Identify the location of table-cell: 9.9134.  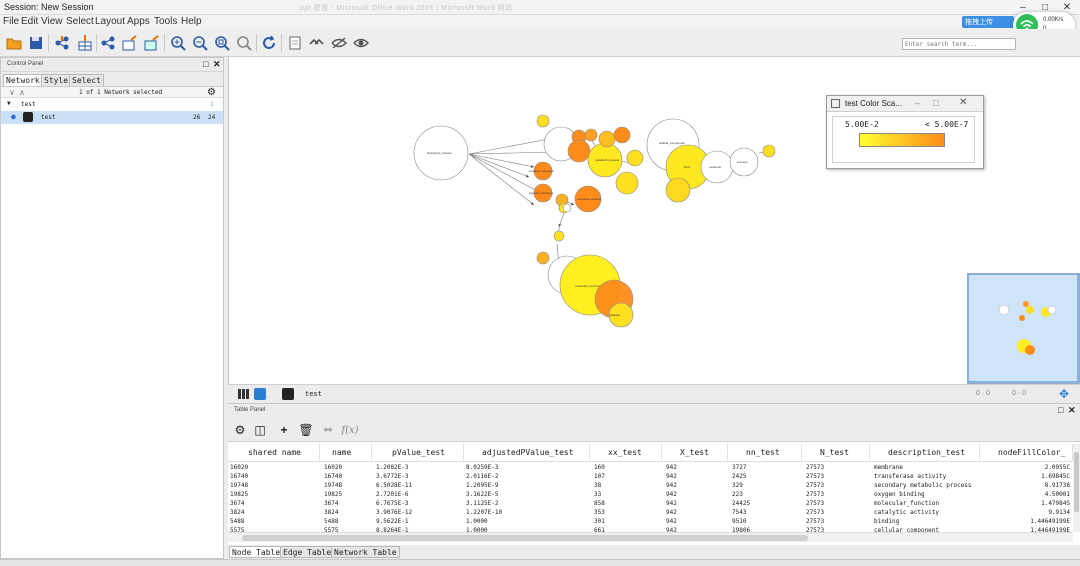
(1027, 512).